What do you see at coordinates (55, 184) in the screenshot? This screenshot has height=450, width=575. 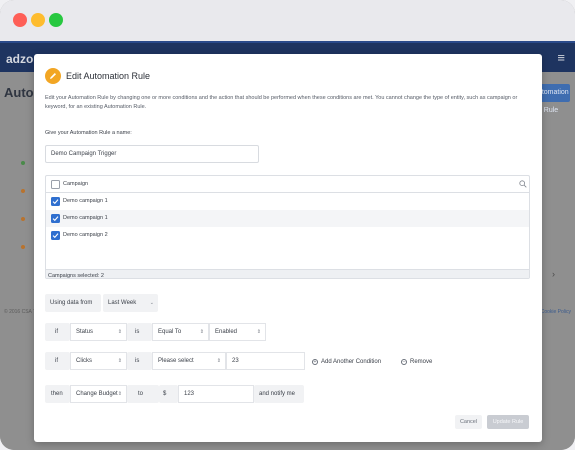 I see `select-all-checkbox` at bounding box center [55, 184].